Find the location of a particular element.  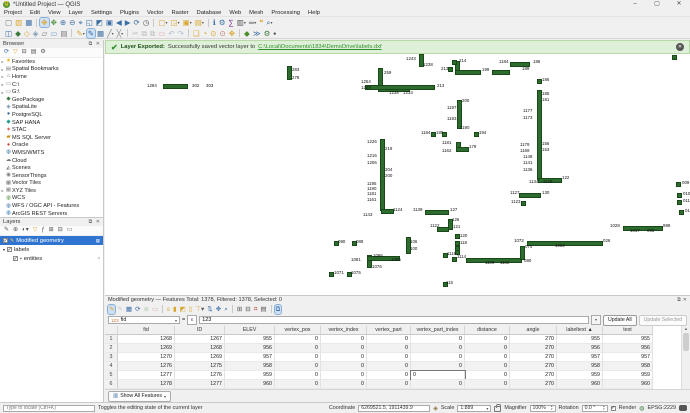

browser-item-cloud: ☁ Cloud is located at coordinates (51, 161).